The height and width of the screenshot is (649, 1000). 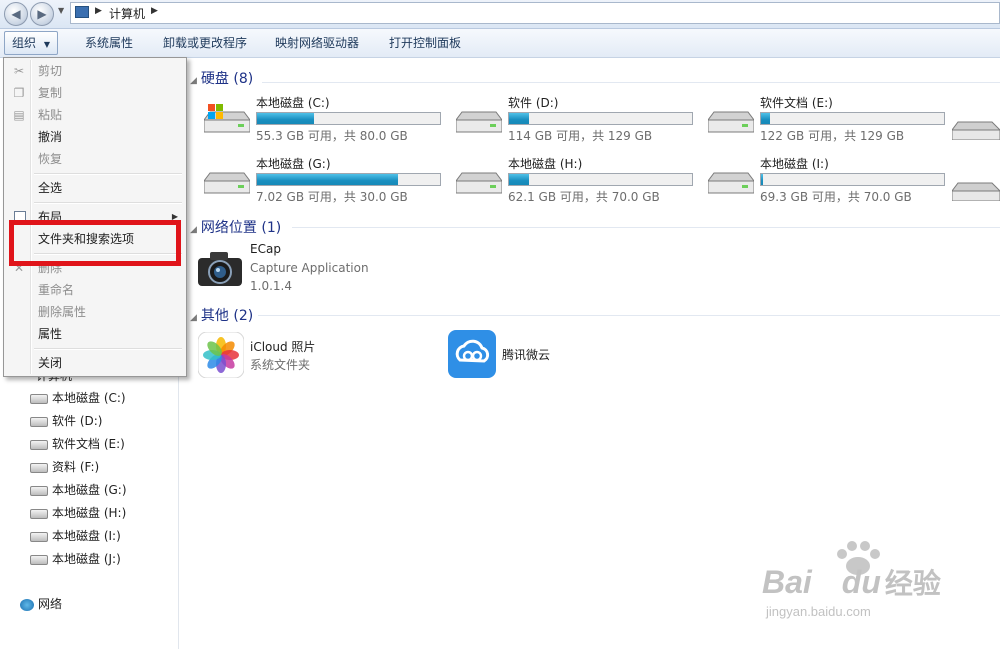 I want to click on system-properties-button: 系统属性, so click(x=109, y=43).